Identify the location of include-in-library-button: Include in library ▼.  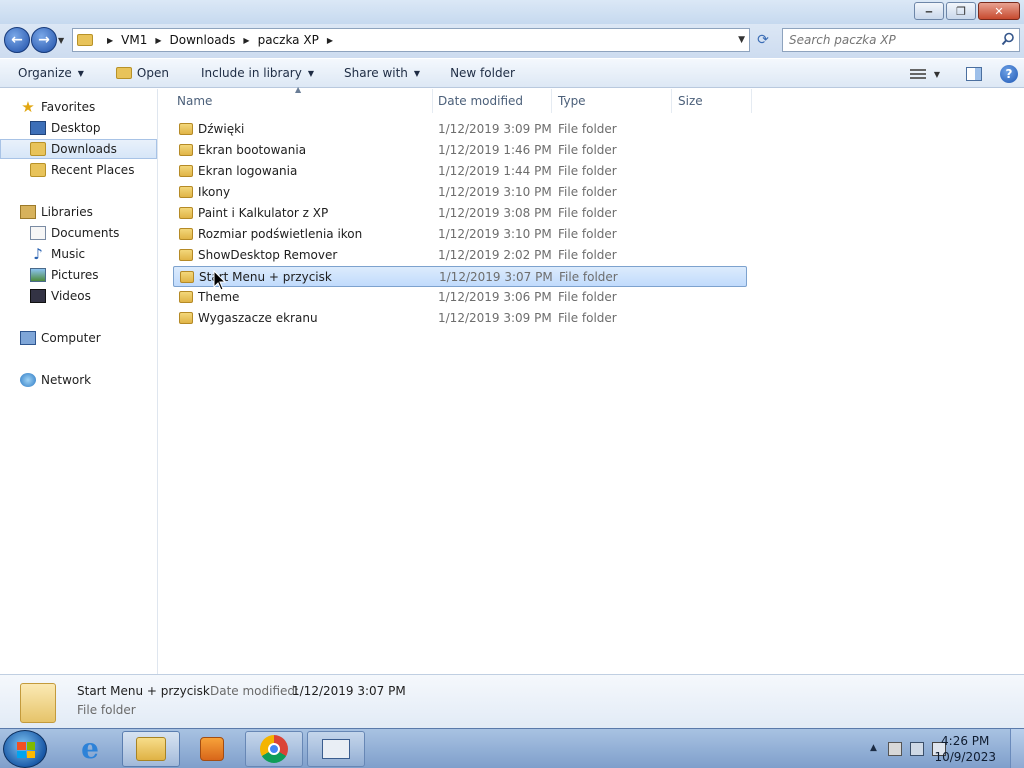
(257, 73).